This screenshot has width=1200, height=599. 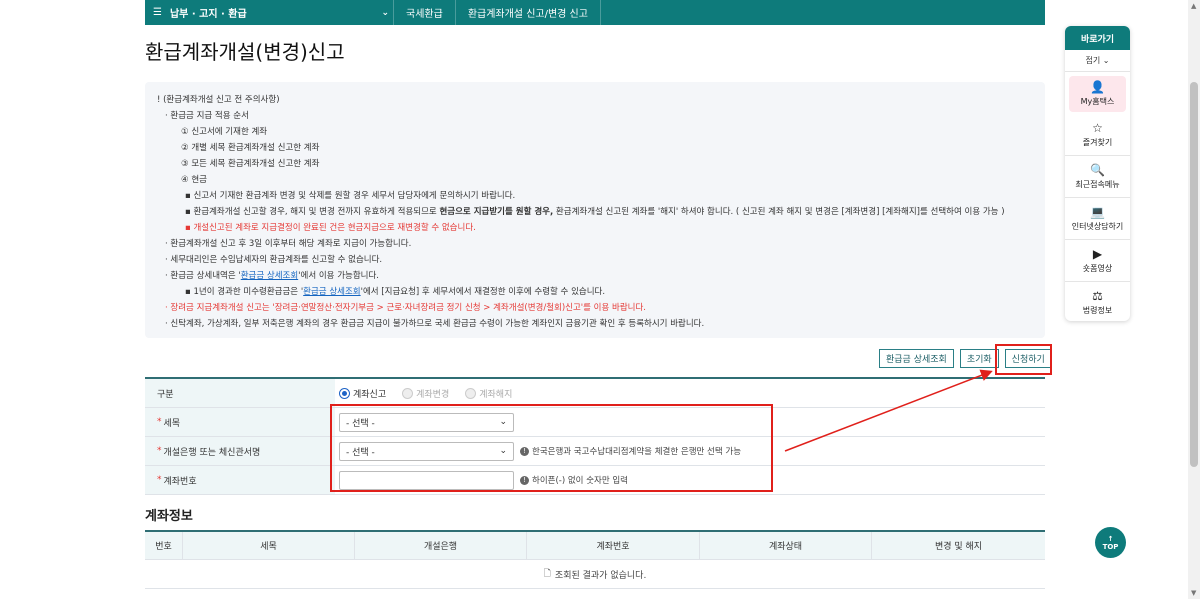 I want to click on quick-links-title: 바로가기, so click(x=1097, y=38).